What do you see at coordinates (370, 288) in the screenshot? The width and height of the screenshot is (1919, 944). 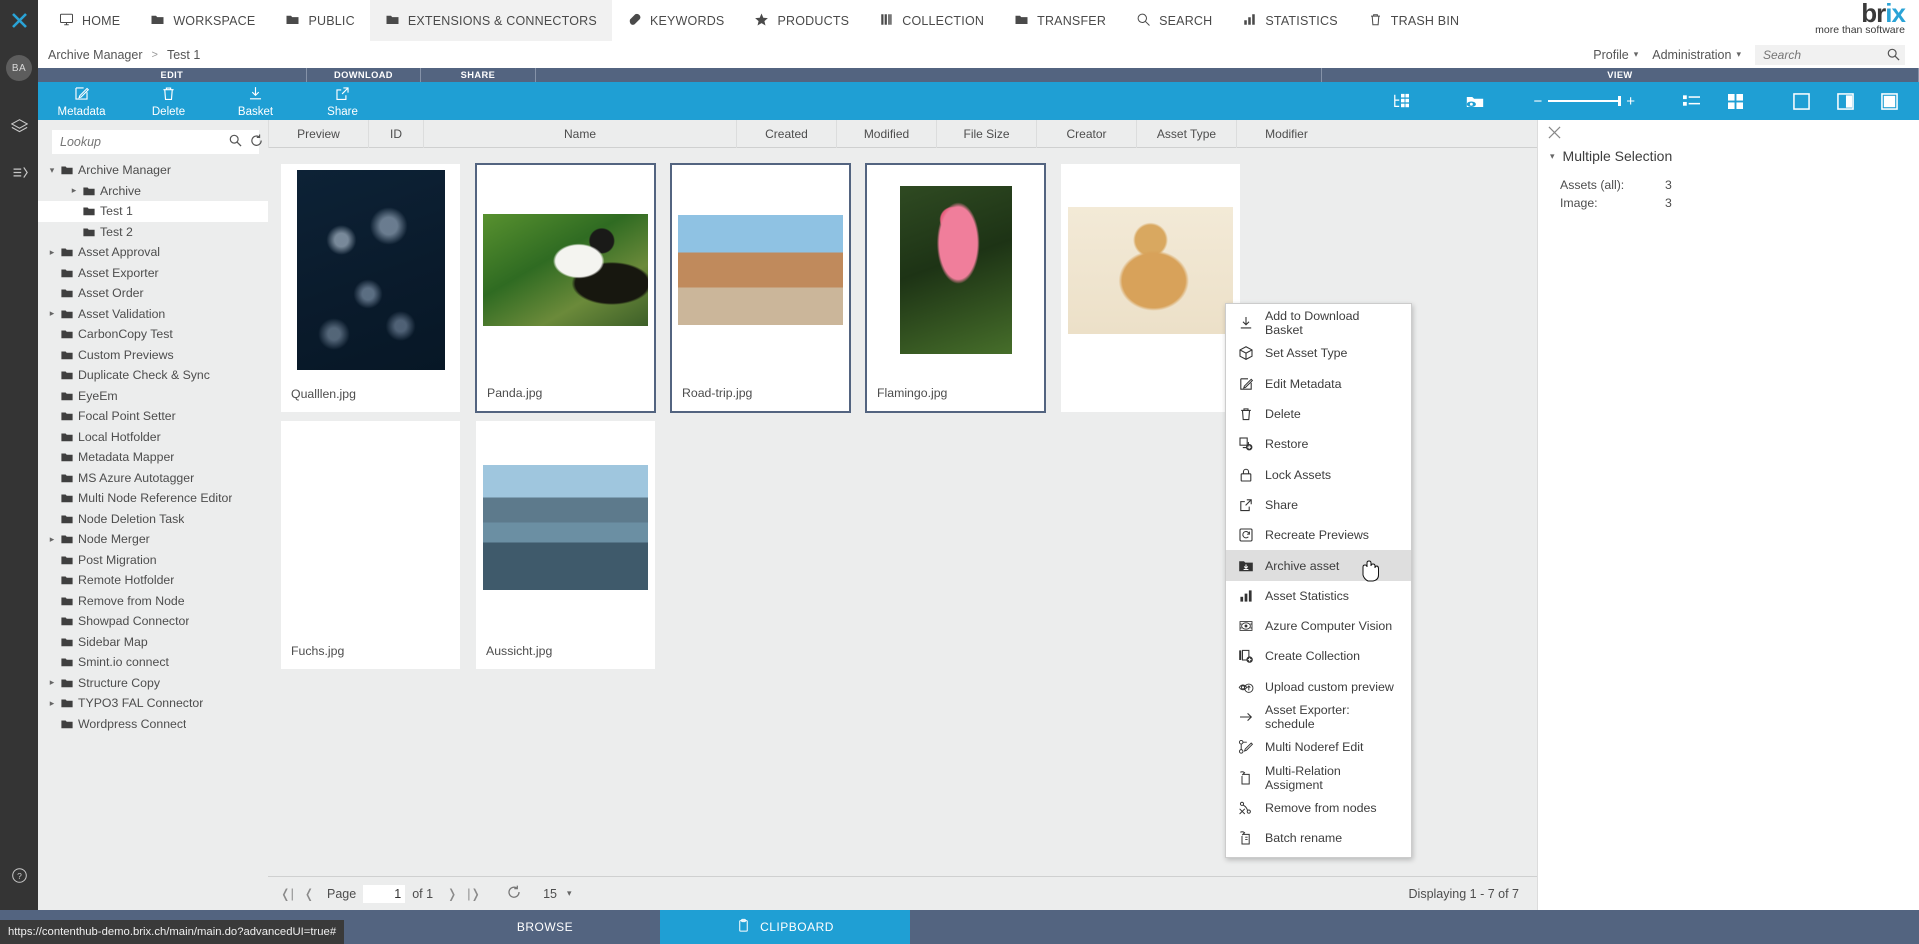 I see `asset-card: Qualllen.jpg` at bounding box center [370, 288].